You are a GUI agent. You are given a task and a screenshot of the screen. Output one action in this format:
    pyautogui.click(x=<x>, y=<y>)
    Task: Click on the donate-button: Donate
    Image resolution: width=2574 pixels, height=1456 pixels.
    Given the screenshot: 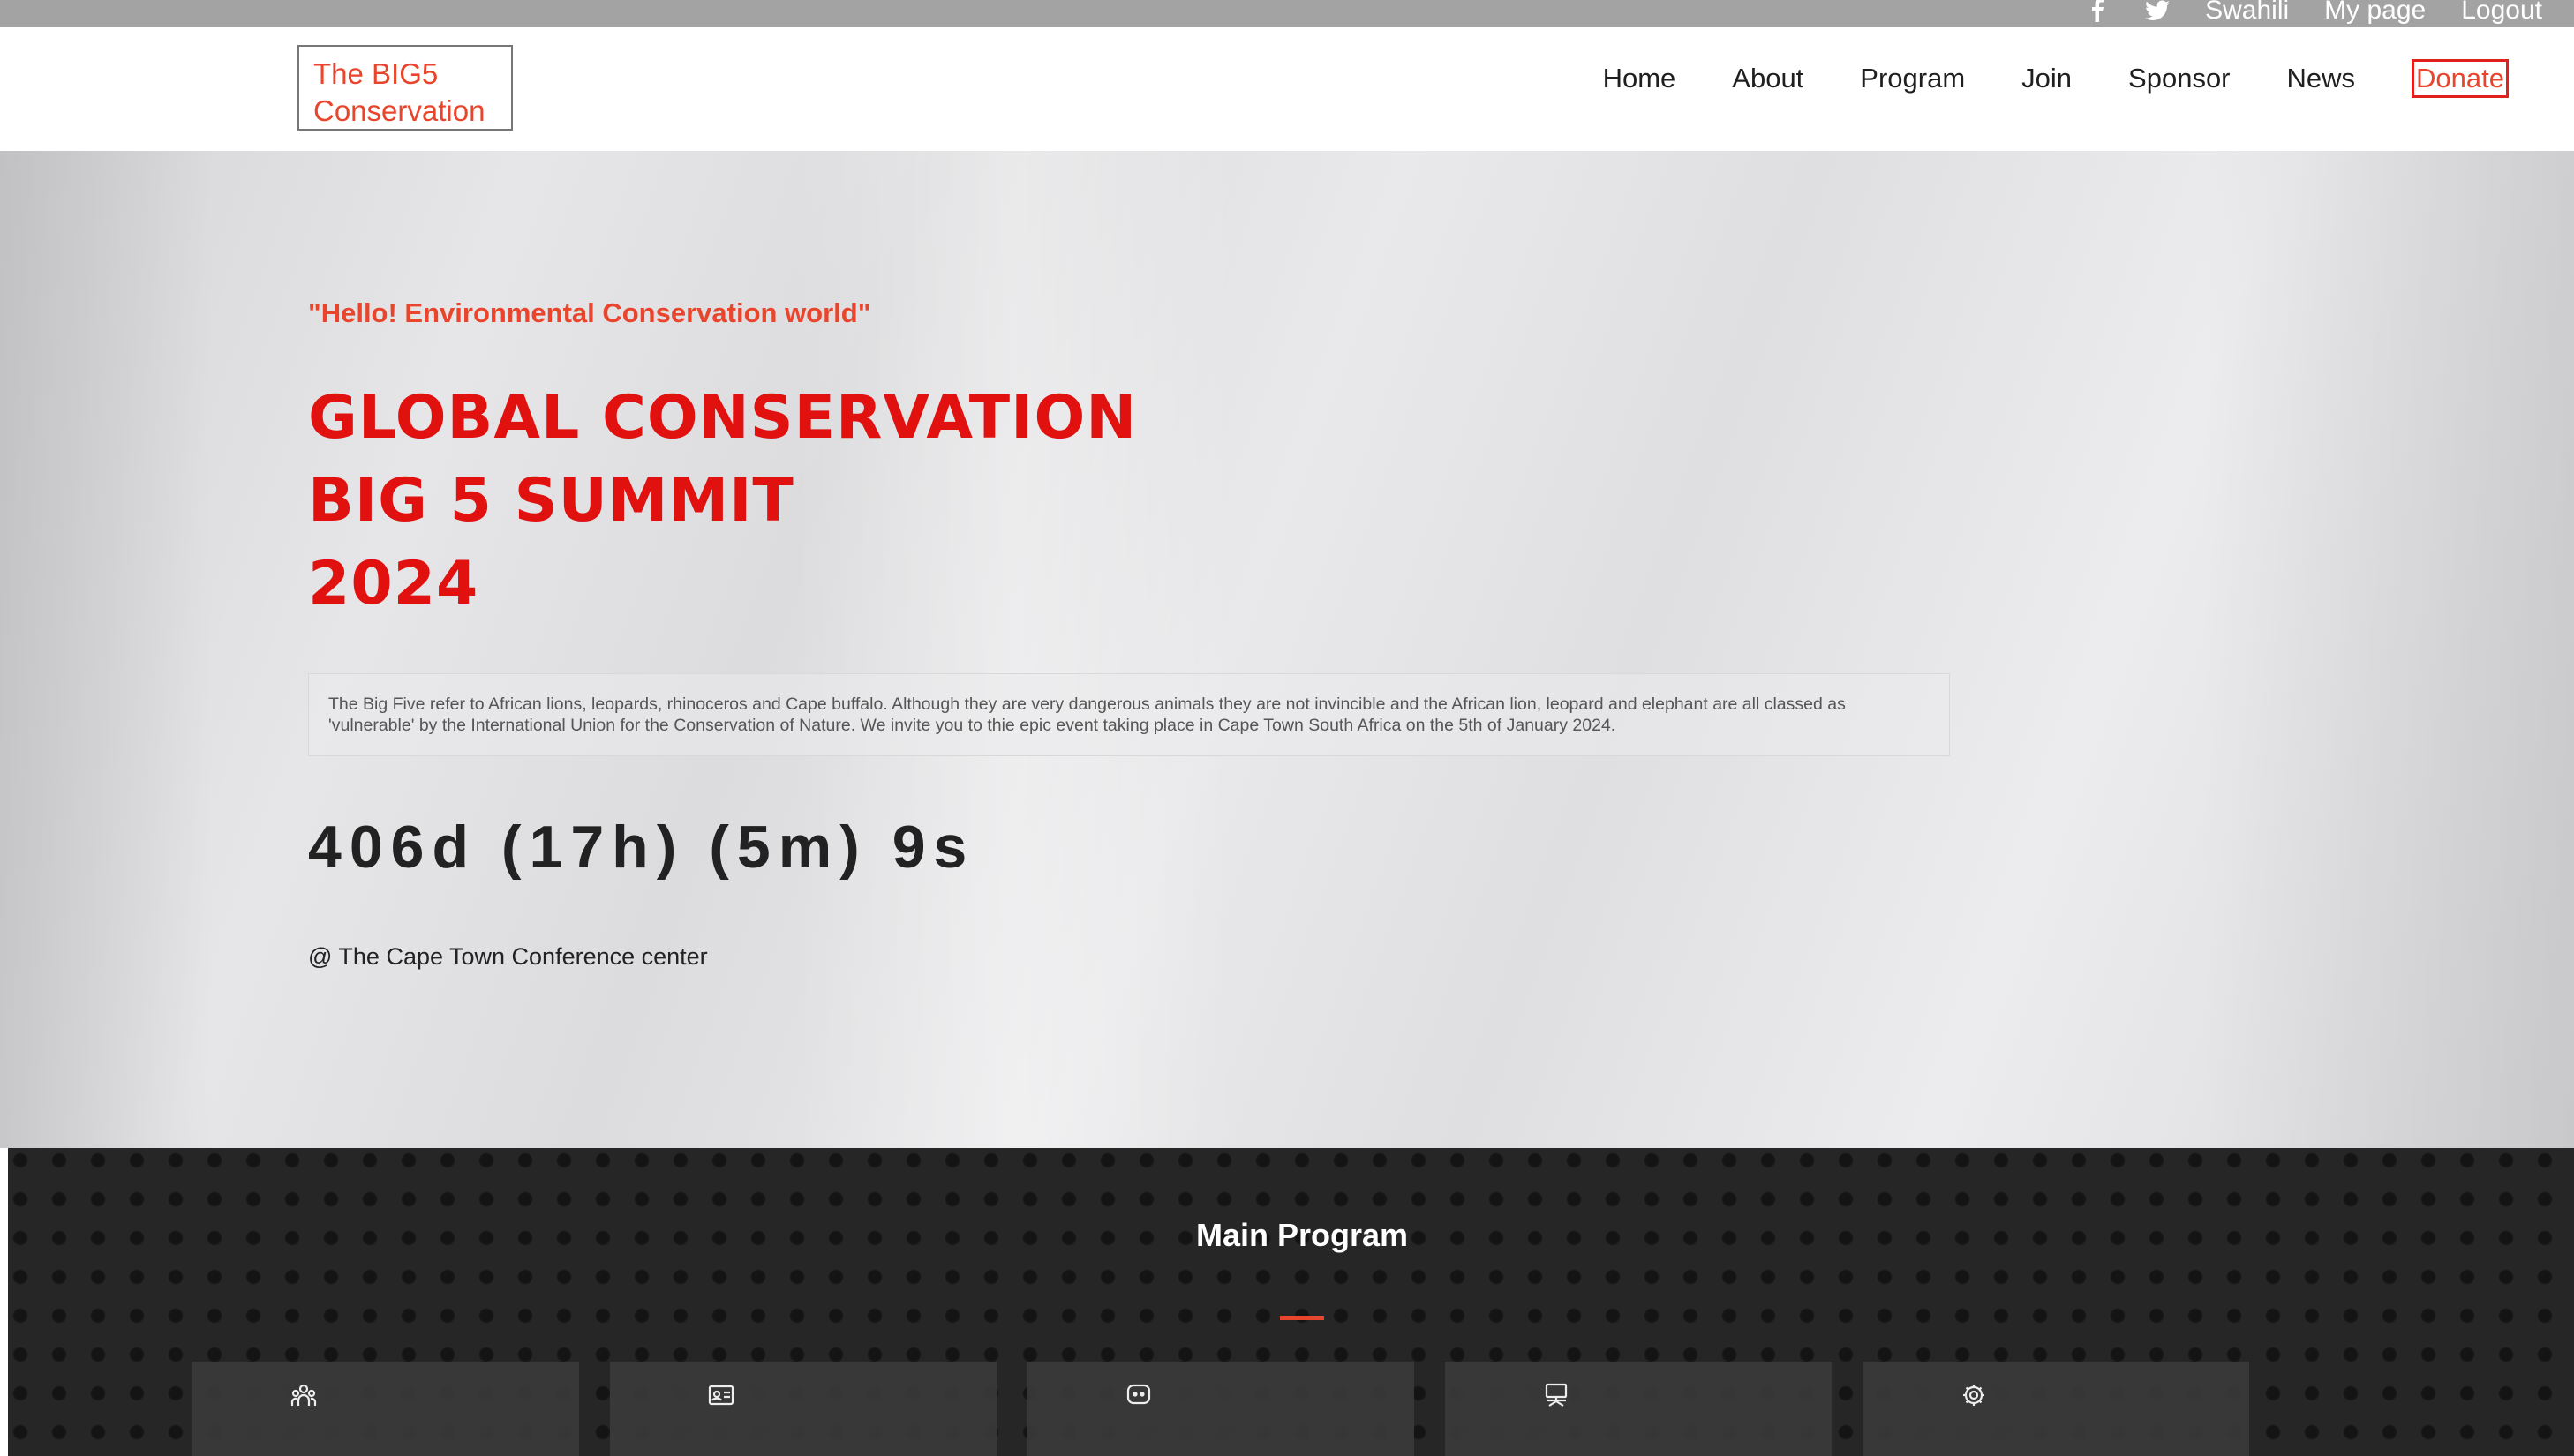 What is the action you would take?
    pyautogui.click(x=2461, y=78)
    